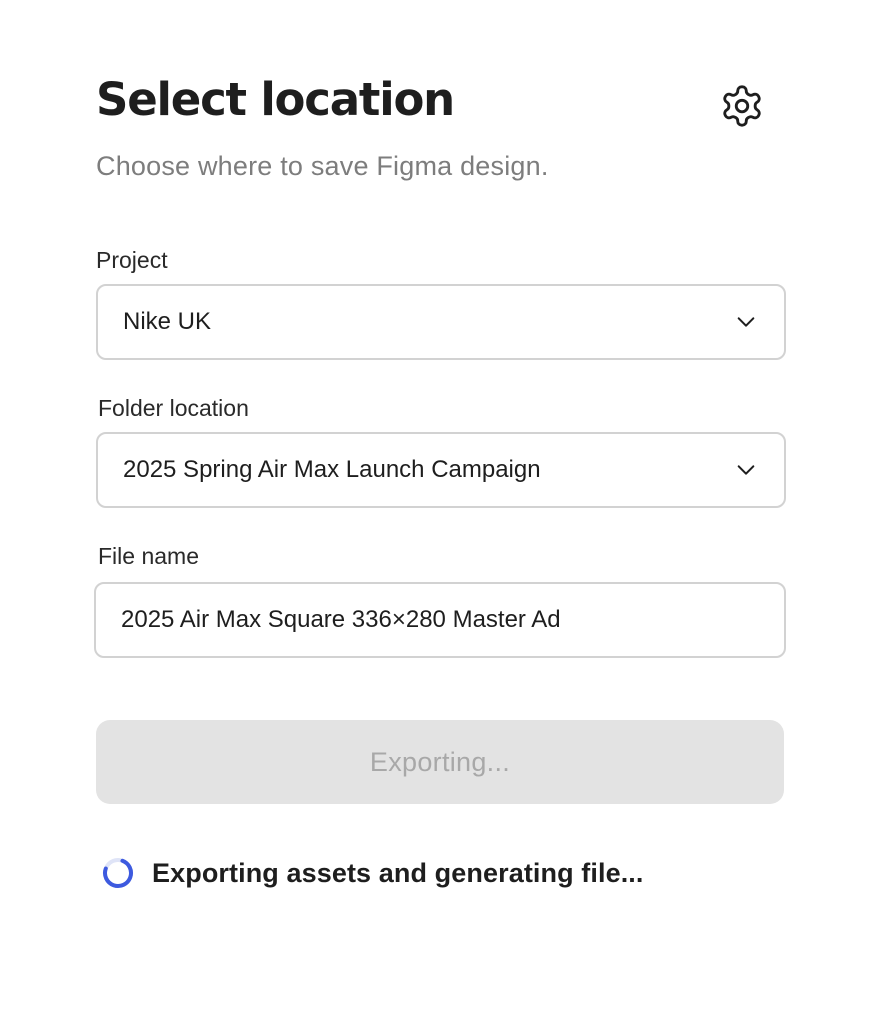 The image size is (880, 1020). Describe the element at coordinates (167, 321) in the screenshot. I see `project-select-value: Nike UK` at that location.